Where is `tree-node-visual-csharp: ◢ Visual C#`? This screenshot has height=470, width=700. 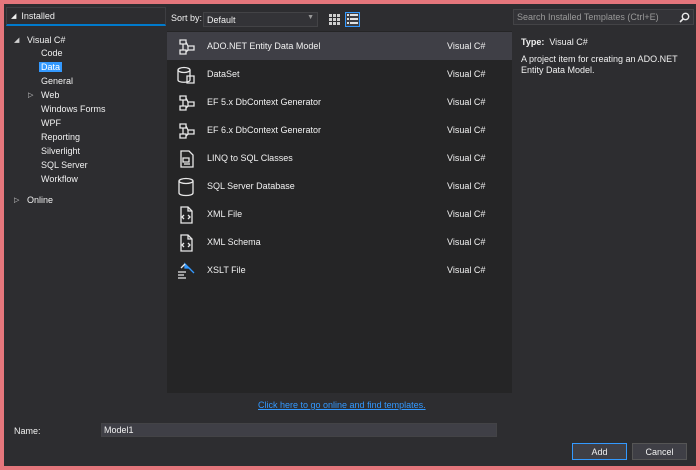 tree-node-visual-csharp: ◢ Visual C# is located at coordinates (39, 40).